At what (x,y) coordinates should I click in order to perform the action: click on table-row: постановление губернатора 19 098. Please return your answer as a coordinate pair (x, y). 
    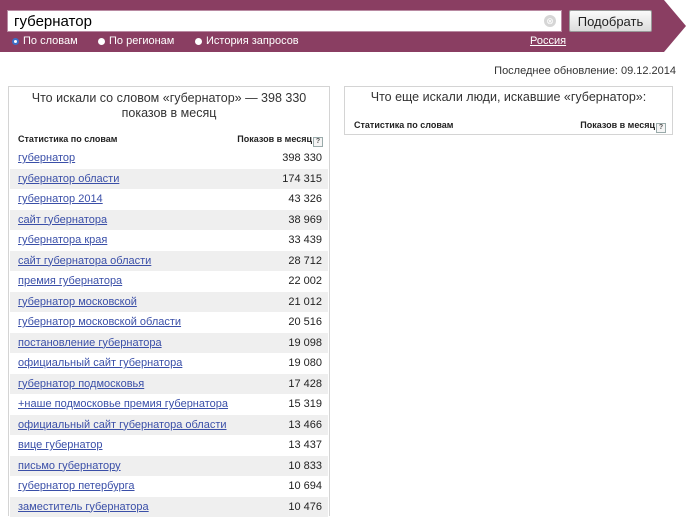
    Looking at the image, I should click on (169, 343).